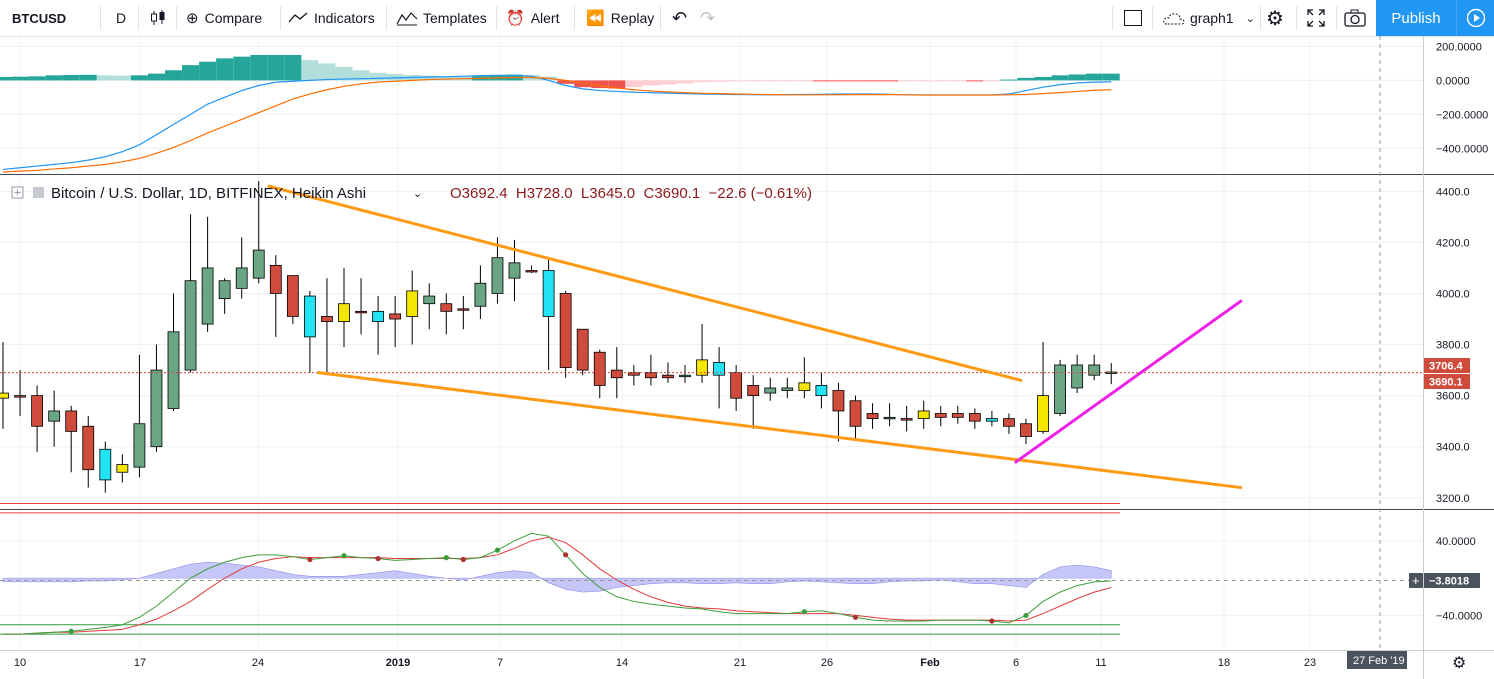  What do you see at coordinates (1459, 47) in the screenshot?
I see `macd-axis-label: 200.0000` at bounding box center [1459, 47].